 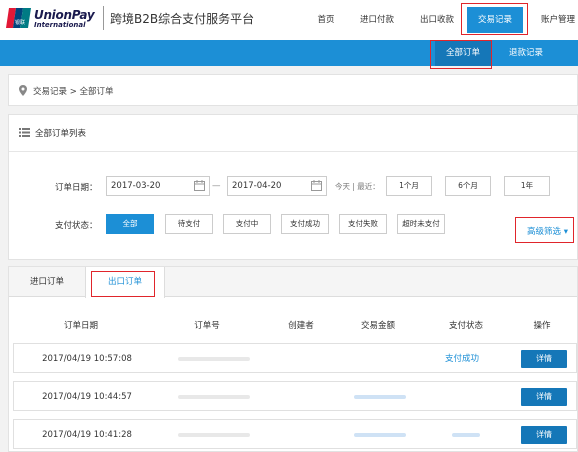 What do you see at coordinates (23, 90) in the screenshot?
I see `location-pin-icon` at bounding box center [23, 90].